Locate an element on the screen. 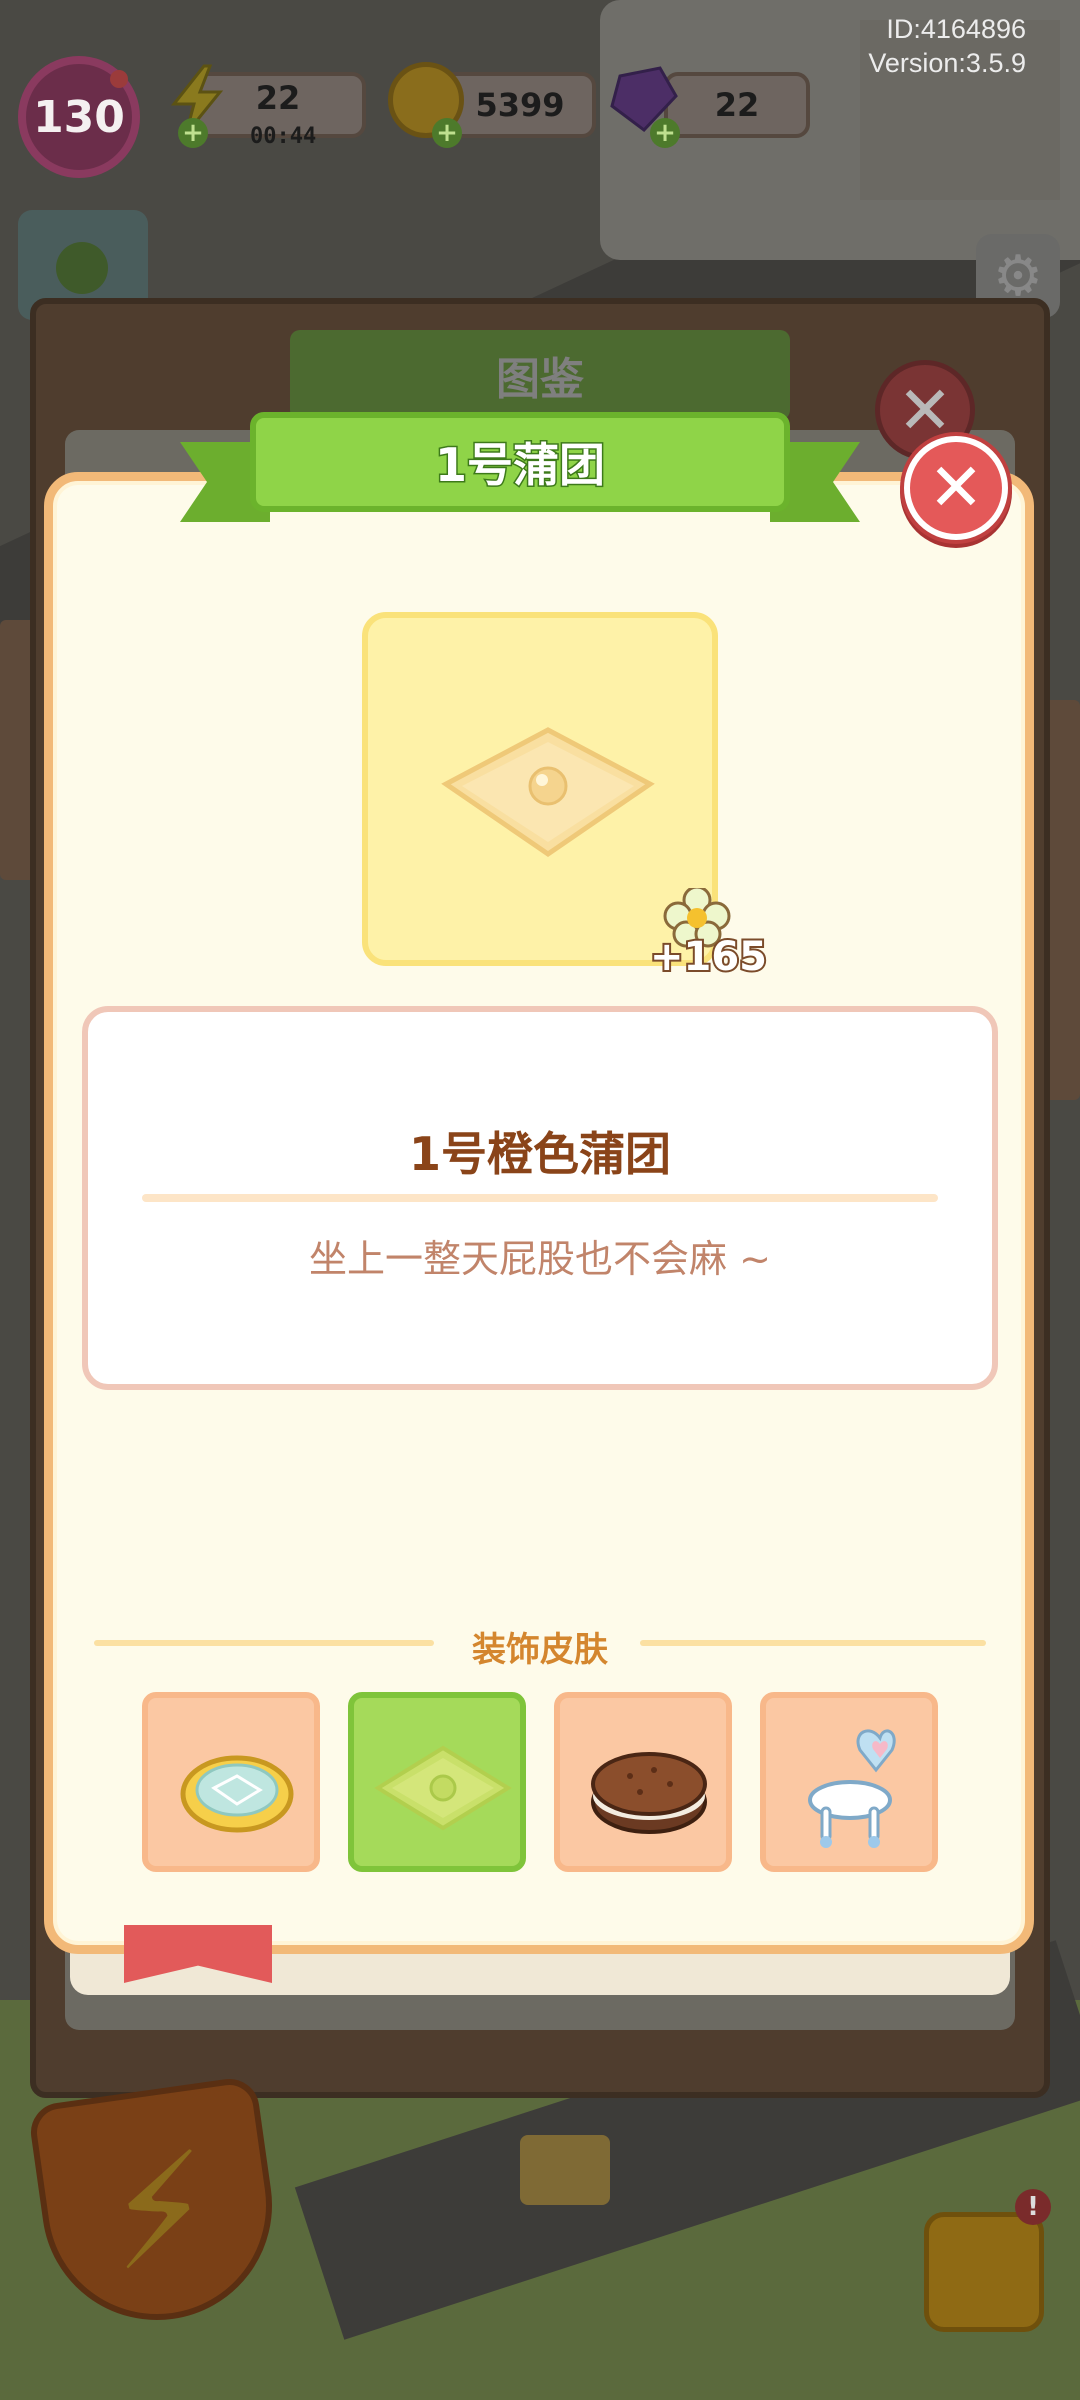 This screenshot has height=2400, width=1080. ribbon-body: 1号蒲团 is located at coordinates (520, 462).